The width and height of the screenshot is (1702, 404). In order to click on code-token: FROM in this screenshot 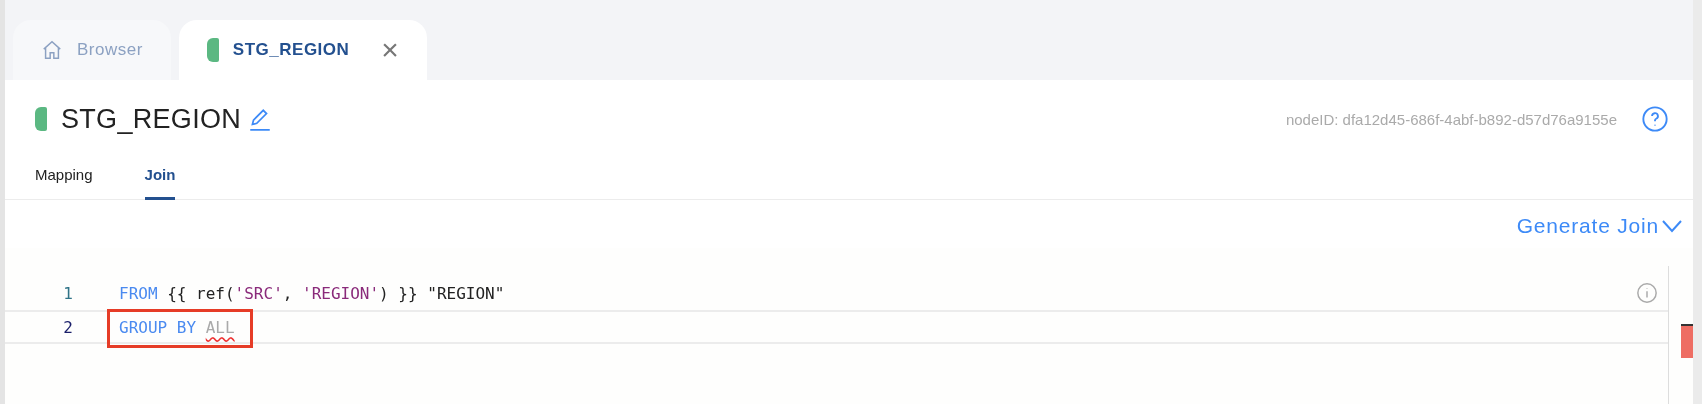, I will do `click(138, 293)`.